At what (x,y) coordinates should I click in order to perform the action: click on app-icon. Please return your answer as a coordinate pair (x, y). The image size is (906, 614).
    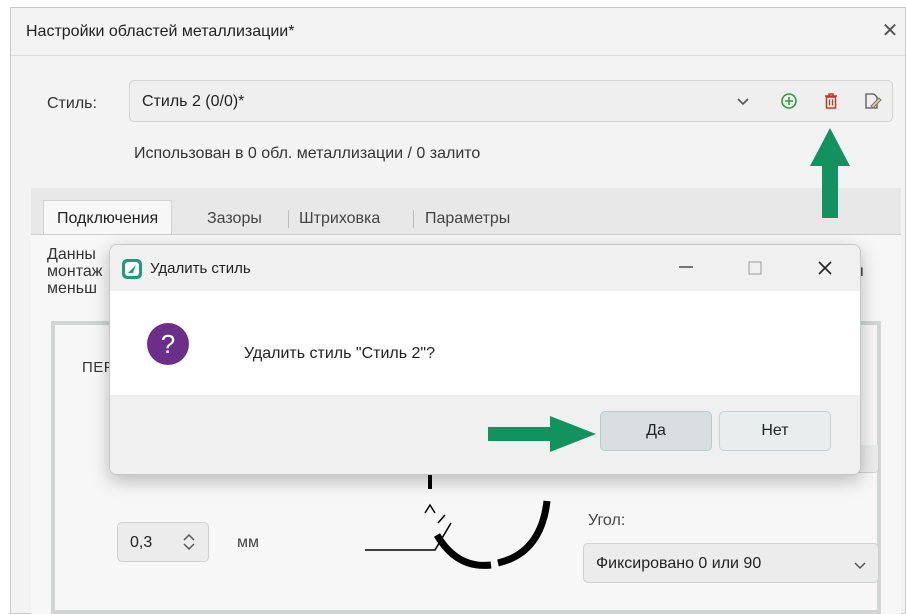
    Looking at the image, I should click on (132, 269).